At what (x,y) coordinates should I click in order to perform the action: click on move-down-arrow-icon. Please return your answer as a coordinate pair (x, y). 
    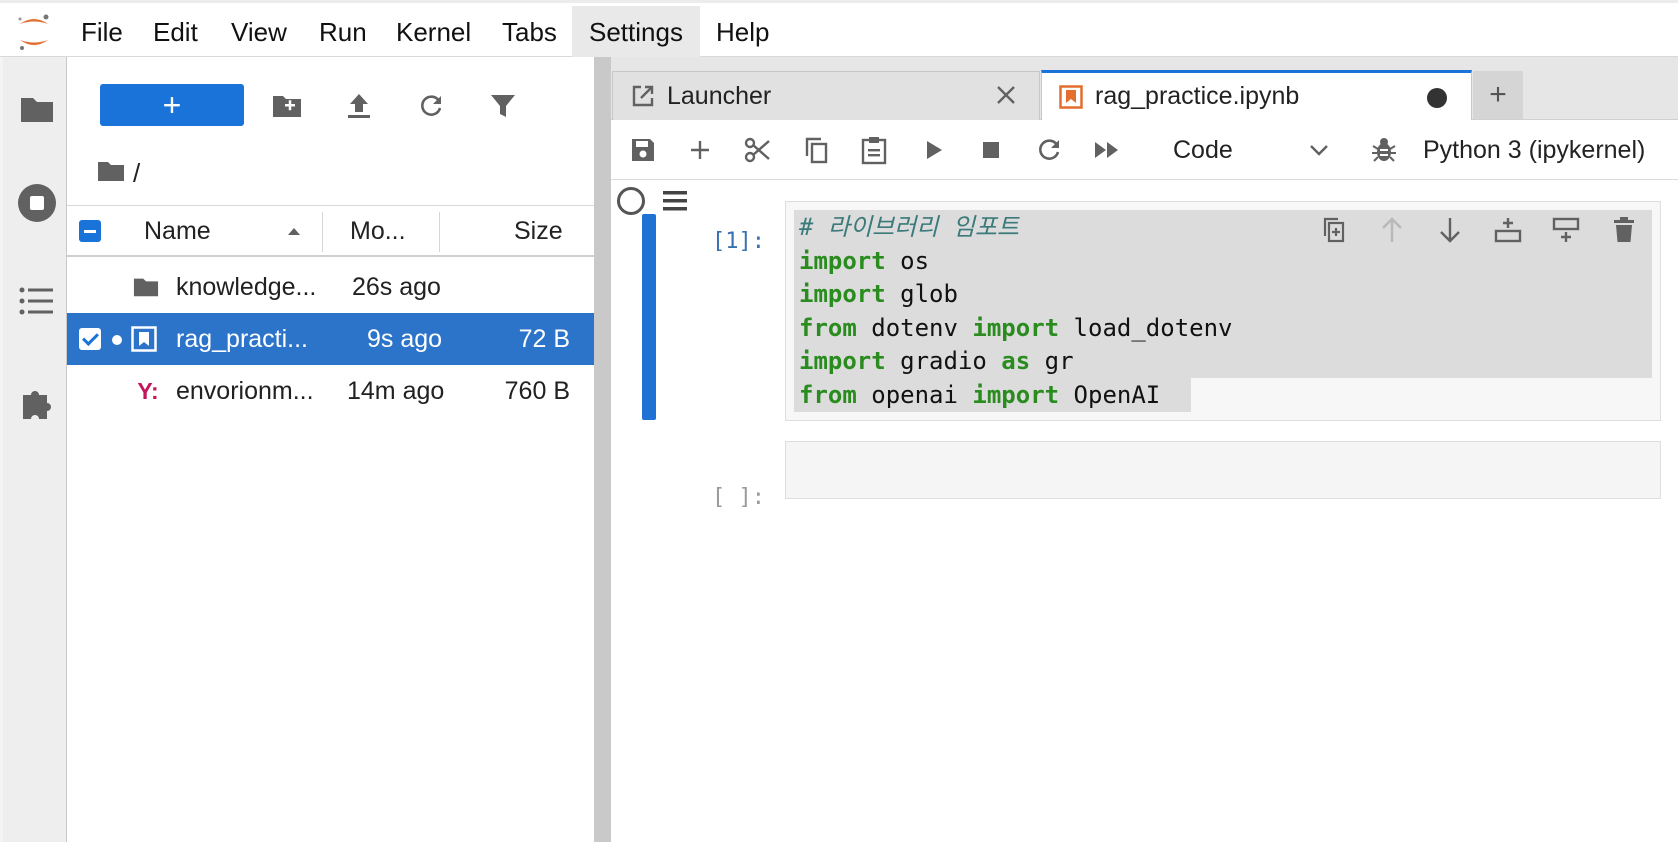
    Looking at the image, I should click on (1450, 230).